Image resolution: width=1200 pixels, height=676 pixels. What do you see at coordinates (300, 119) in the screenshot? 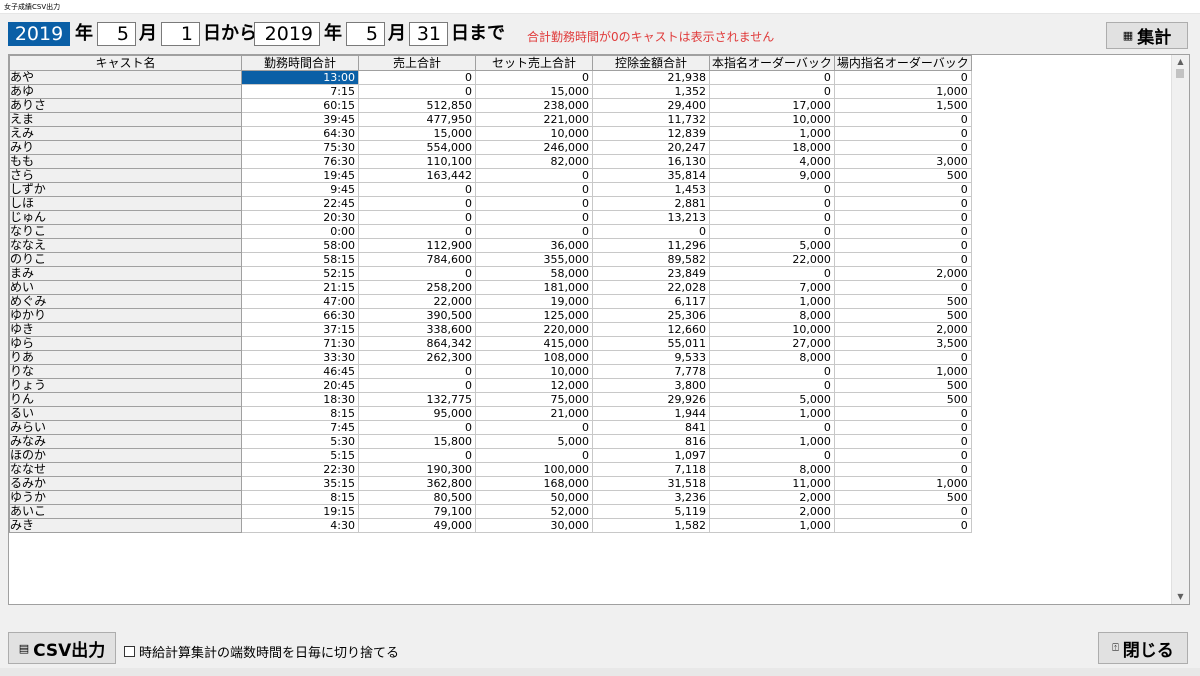
I see `table-cell: 39:45` at bounding box center [300, 119].